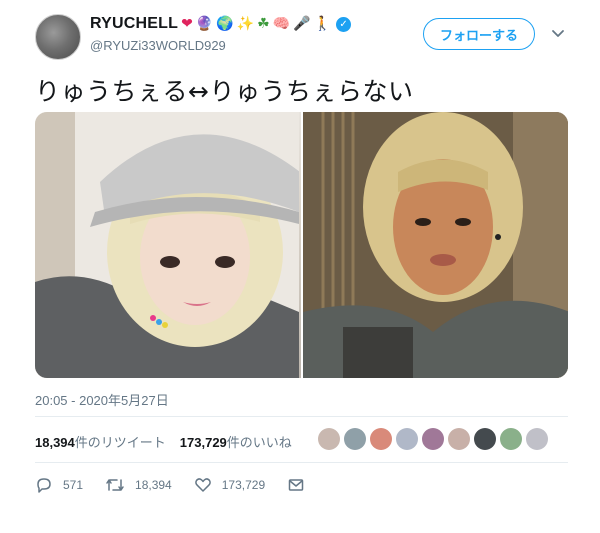 This screenshot has height=533, width=600. Describe the element at coordinates (263, 24) in the screenshot. I see `clover-emoji-icon: ☘` at that location.